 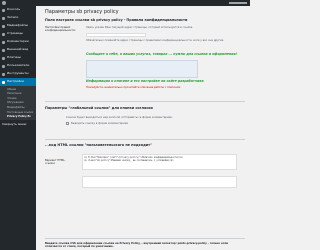 I want to click on sidebar-item-1: Записи, so click(x=18, y=18).